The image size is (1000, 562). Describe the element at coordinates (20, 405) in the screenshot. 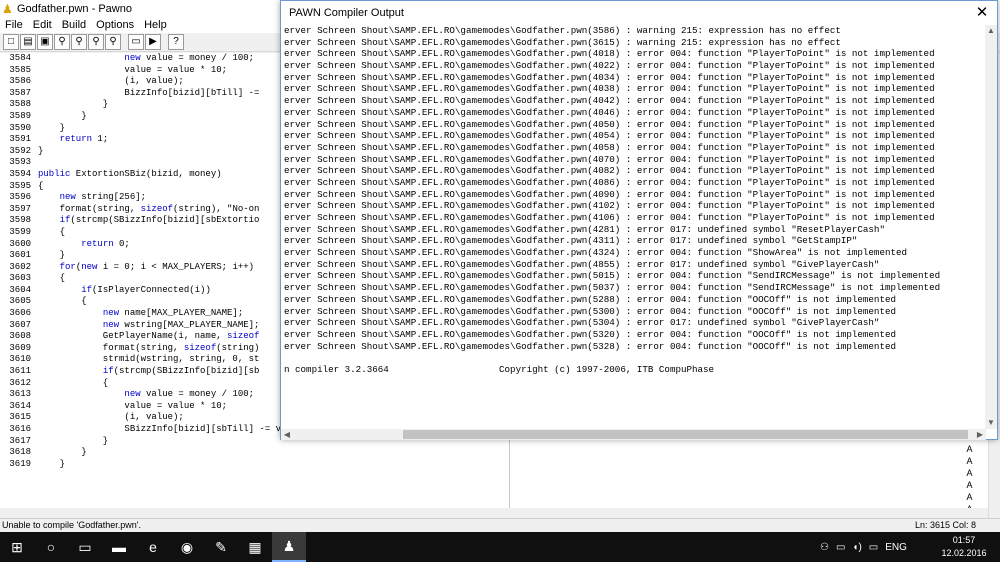

I see `line-number: 3614` at that location.